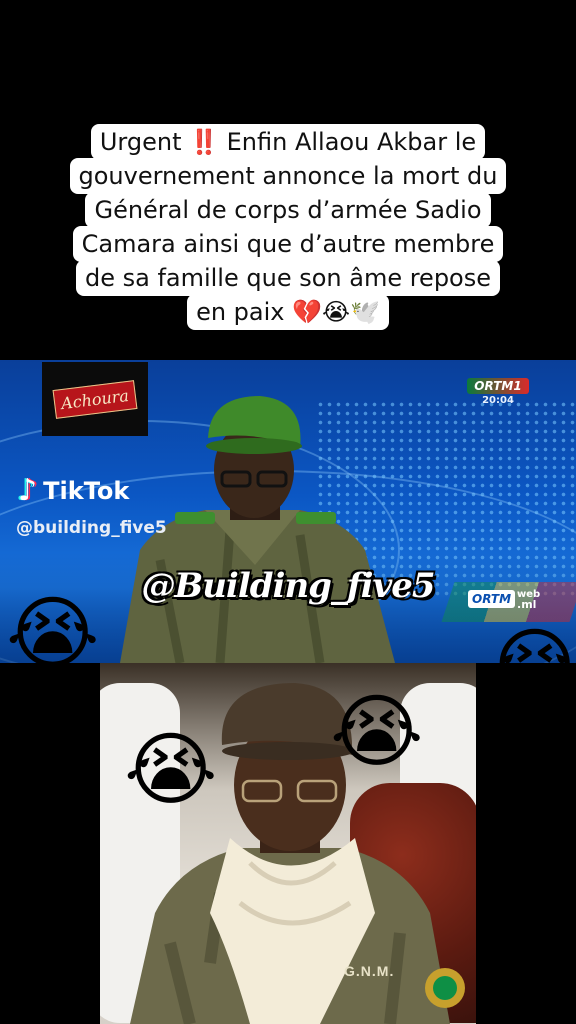 The height and width of the screenshot is (1024, 576). Describe the element at coordinates (517, 386) in the screenshot. I see `ortm-channel-number: 1` at that location.